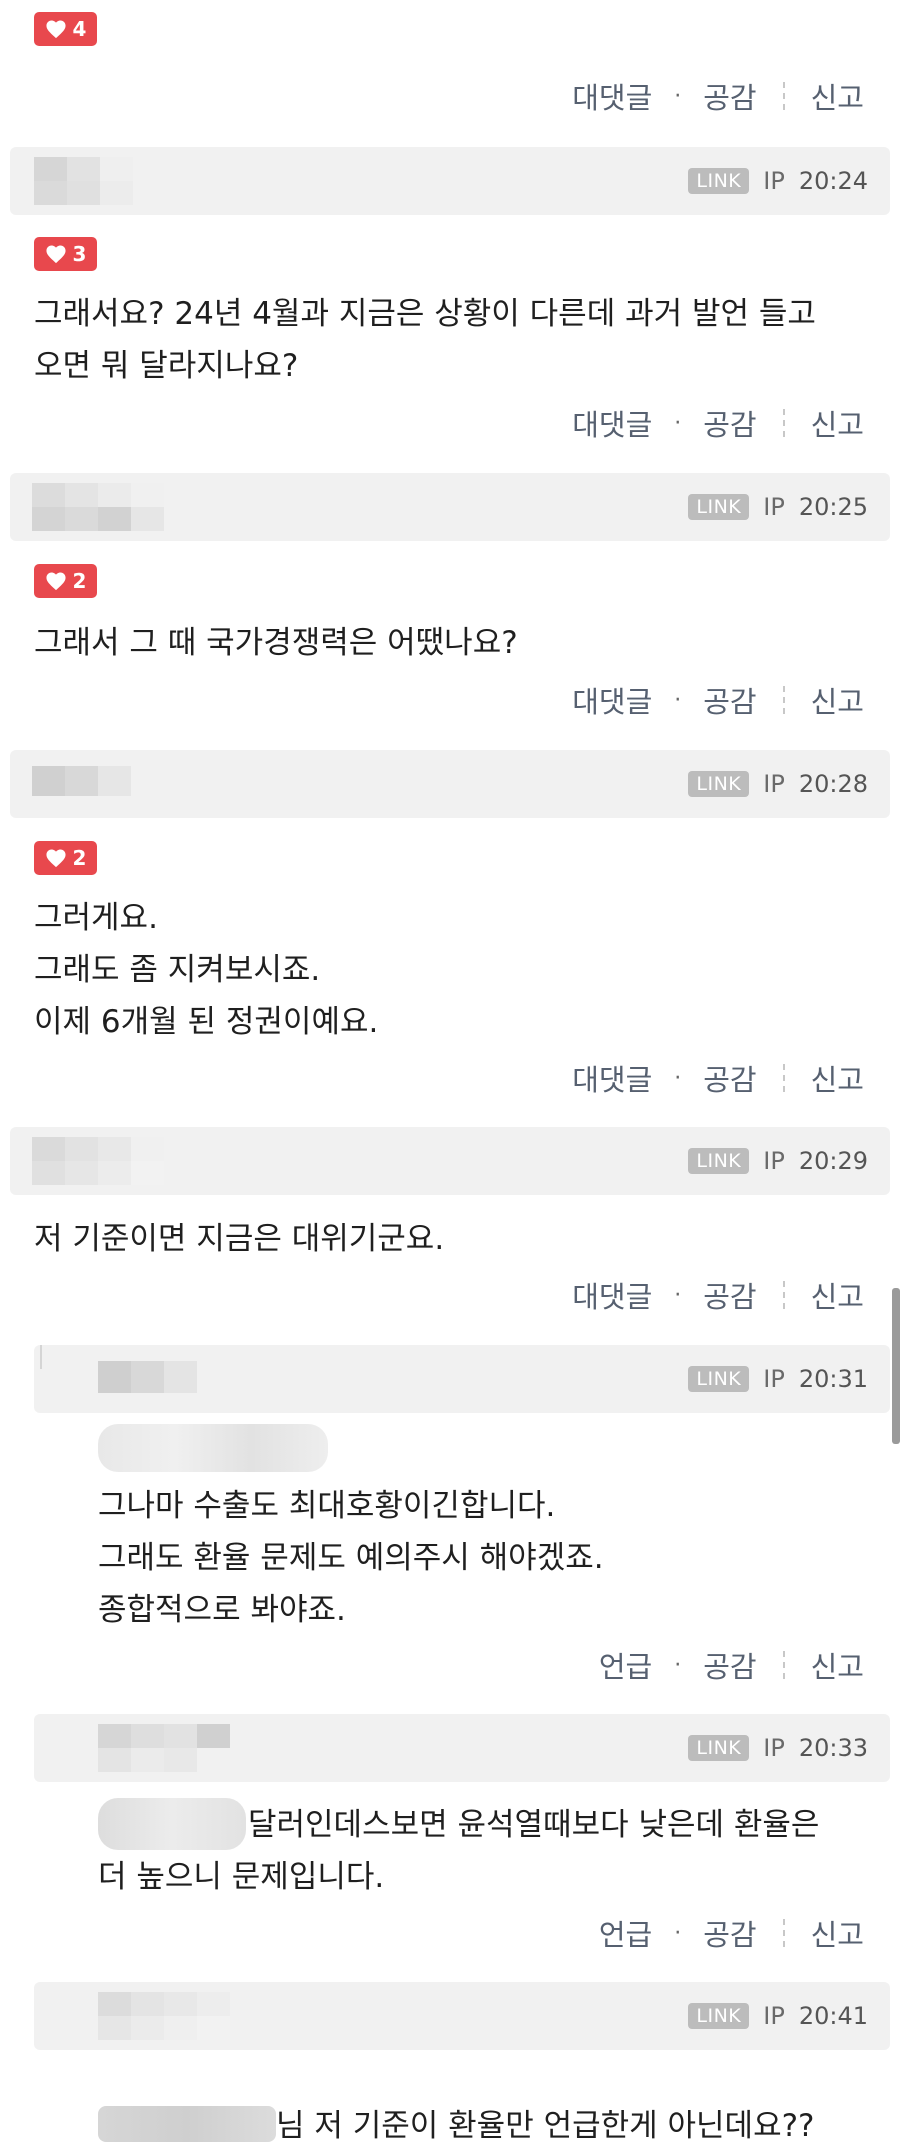 The height and width of the screenshot is (2146, 900). I want to click on reply-line: 님 저 기준이 환율만 언급한게 아닌데요??, so click(545, 2126).